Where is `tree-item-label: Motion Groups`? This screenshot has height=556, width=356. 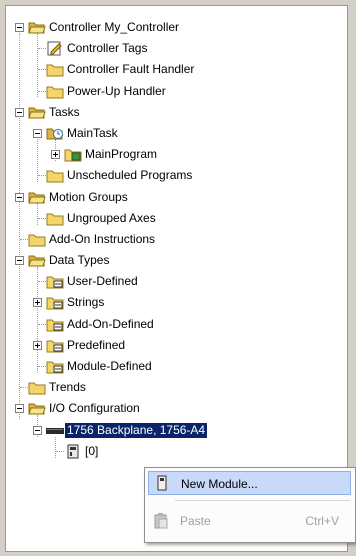 tree-item-label: Motion Groups is located at coordinates (88, 196).